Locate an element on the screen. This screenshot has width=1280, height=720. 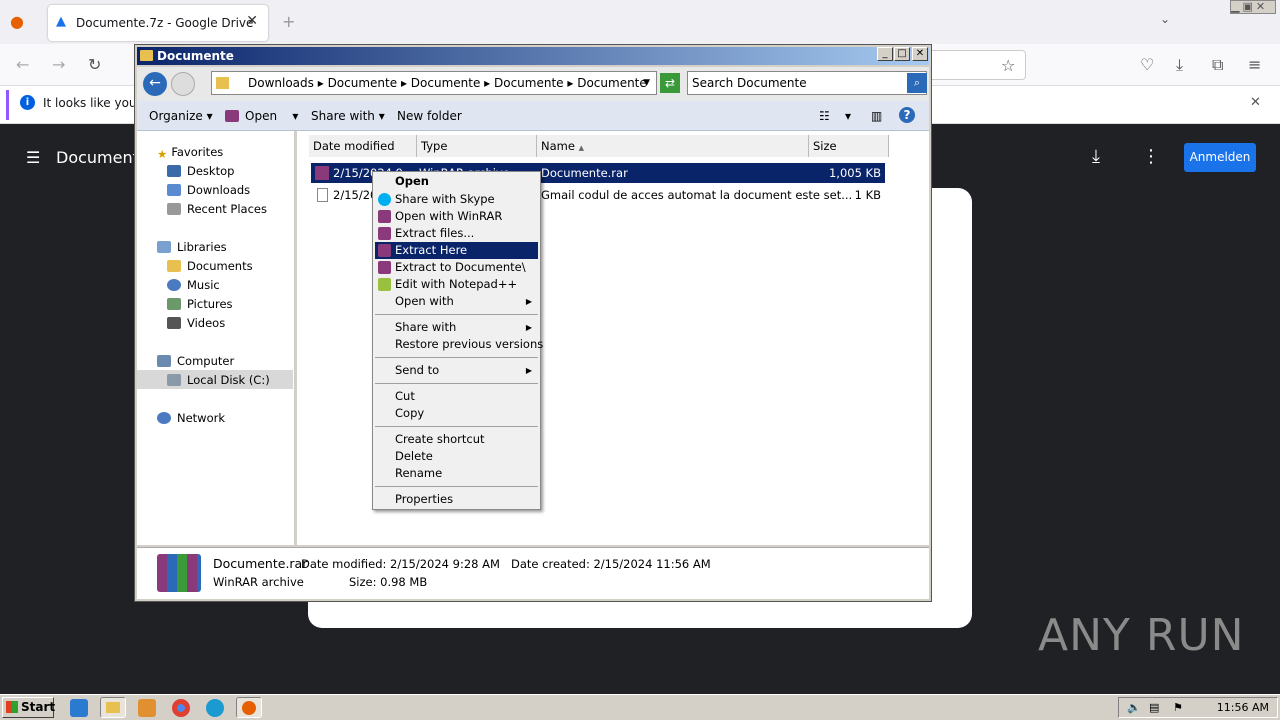
menu-create-shortcut: Create shortcut is located at coordinates (456, 439).